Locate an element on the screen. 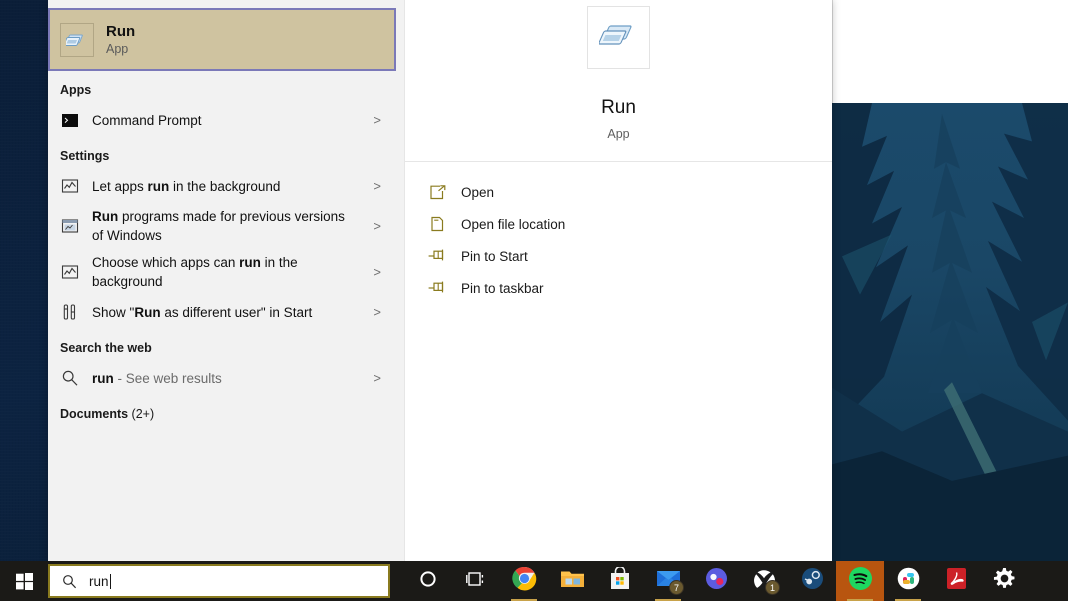 The width and height of the screenshot is (1068, 601). preview-subtitle: App is located at coordinates (618, 134).